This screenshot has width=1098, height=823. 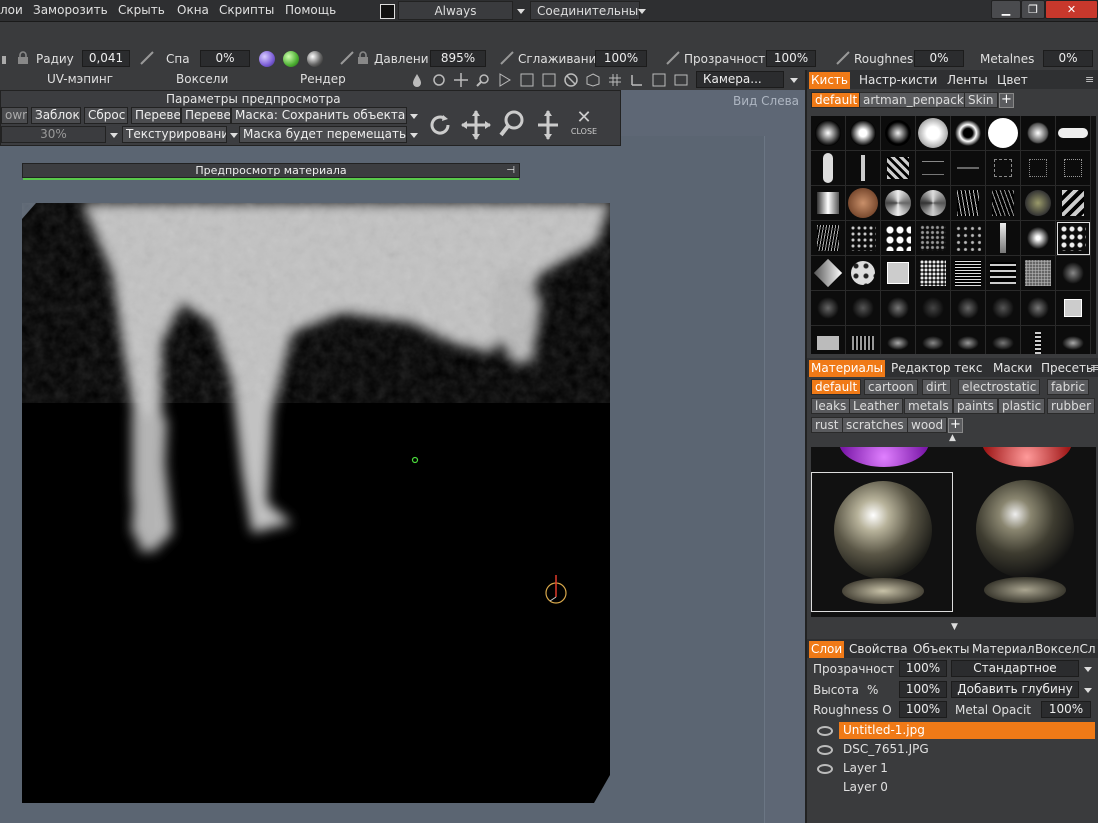 I want to click on scroll-up-icon: ▲, so click(x=952, y=438).